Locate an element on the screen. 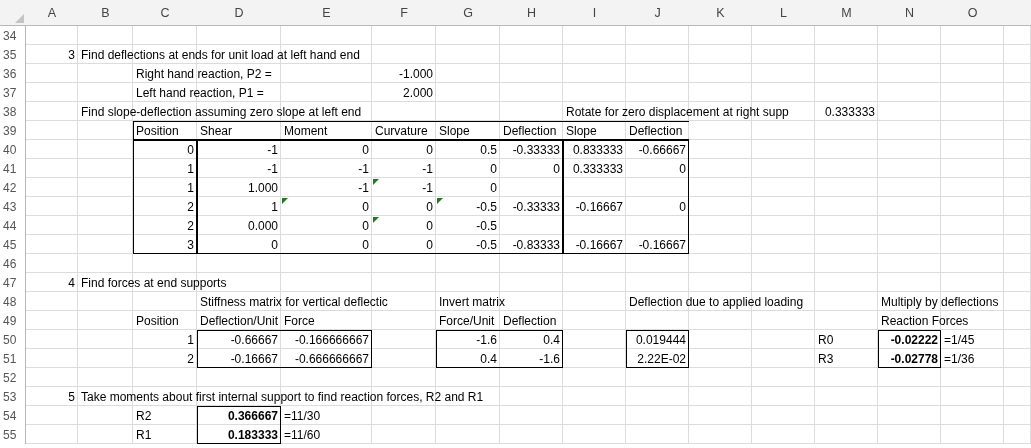 The image size is (1031, 448). row-number: 40 is located at coordinates (13, 149).